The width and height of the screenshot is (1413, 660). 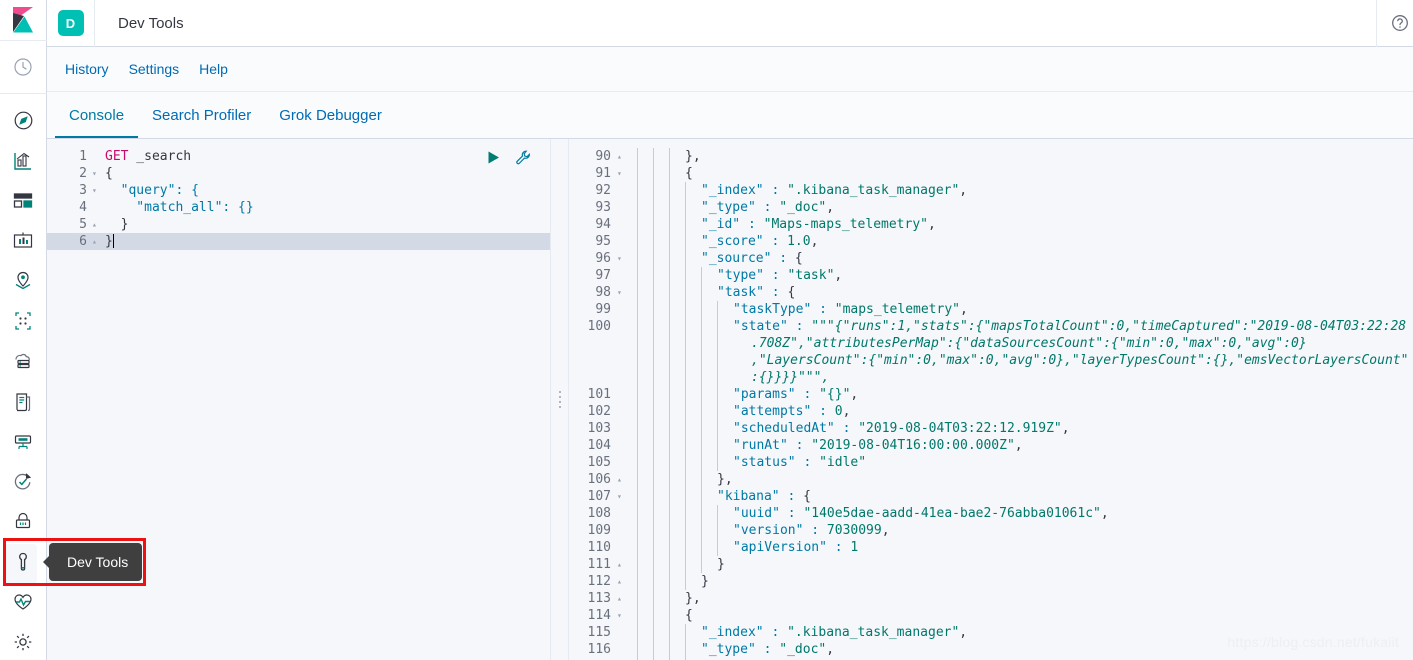 I want to click on output-line: 102 "attempts" : 0,, so click(x=991, y=411).